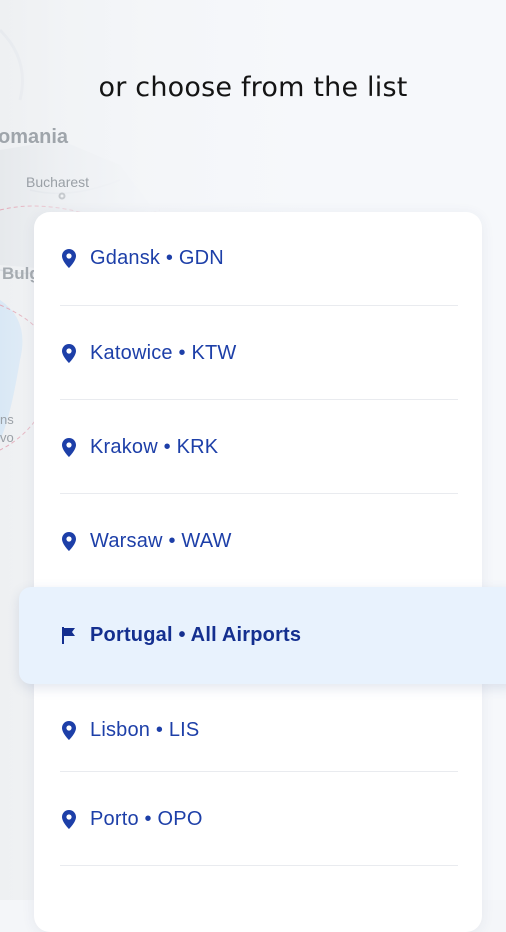 The width and height of the screenshot is (506, 932). Describe the element at coordinates (163, 352) in the screenshot. I see `list-item-label: Katowice • KTW` at that location.